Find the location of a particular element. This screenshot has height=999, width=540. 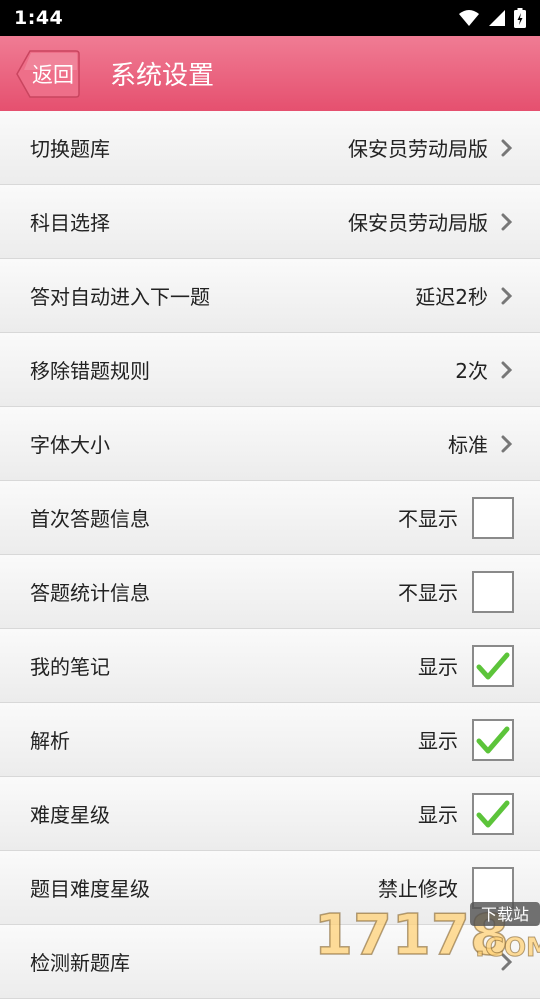

settings-row: 解析显示 is located at coordinates (270, 740).